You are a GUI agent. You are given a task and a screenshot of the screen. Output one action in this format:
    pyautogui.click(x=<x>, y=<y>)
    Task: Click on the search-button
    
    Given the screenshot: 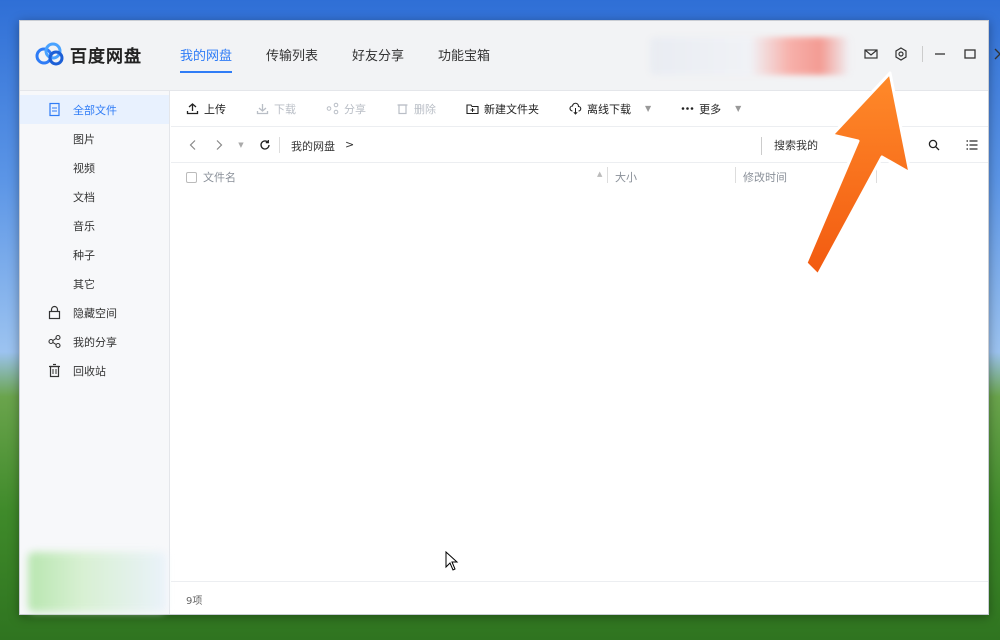 What is the action you would take?
    pyautogui.click(x=934, y=145)
    